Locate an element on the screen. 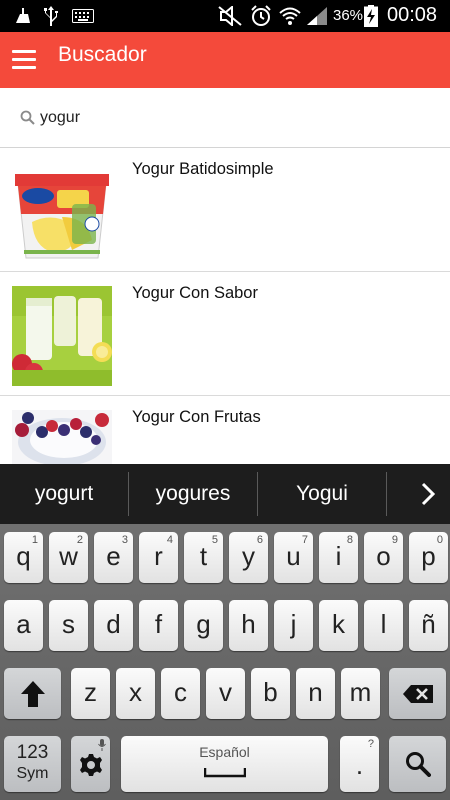  battery-percent: 36% is located at coordinates (348, 15).